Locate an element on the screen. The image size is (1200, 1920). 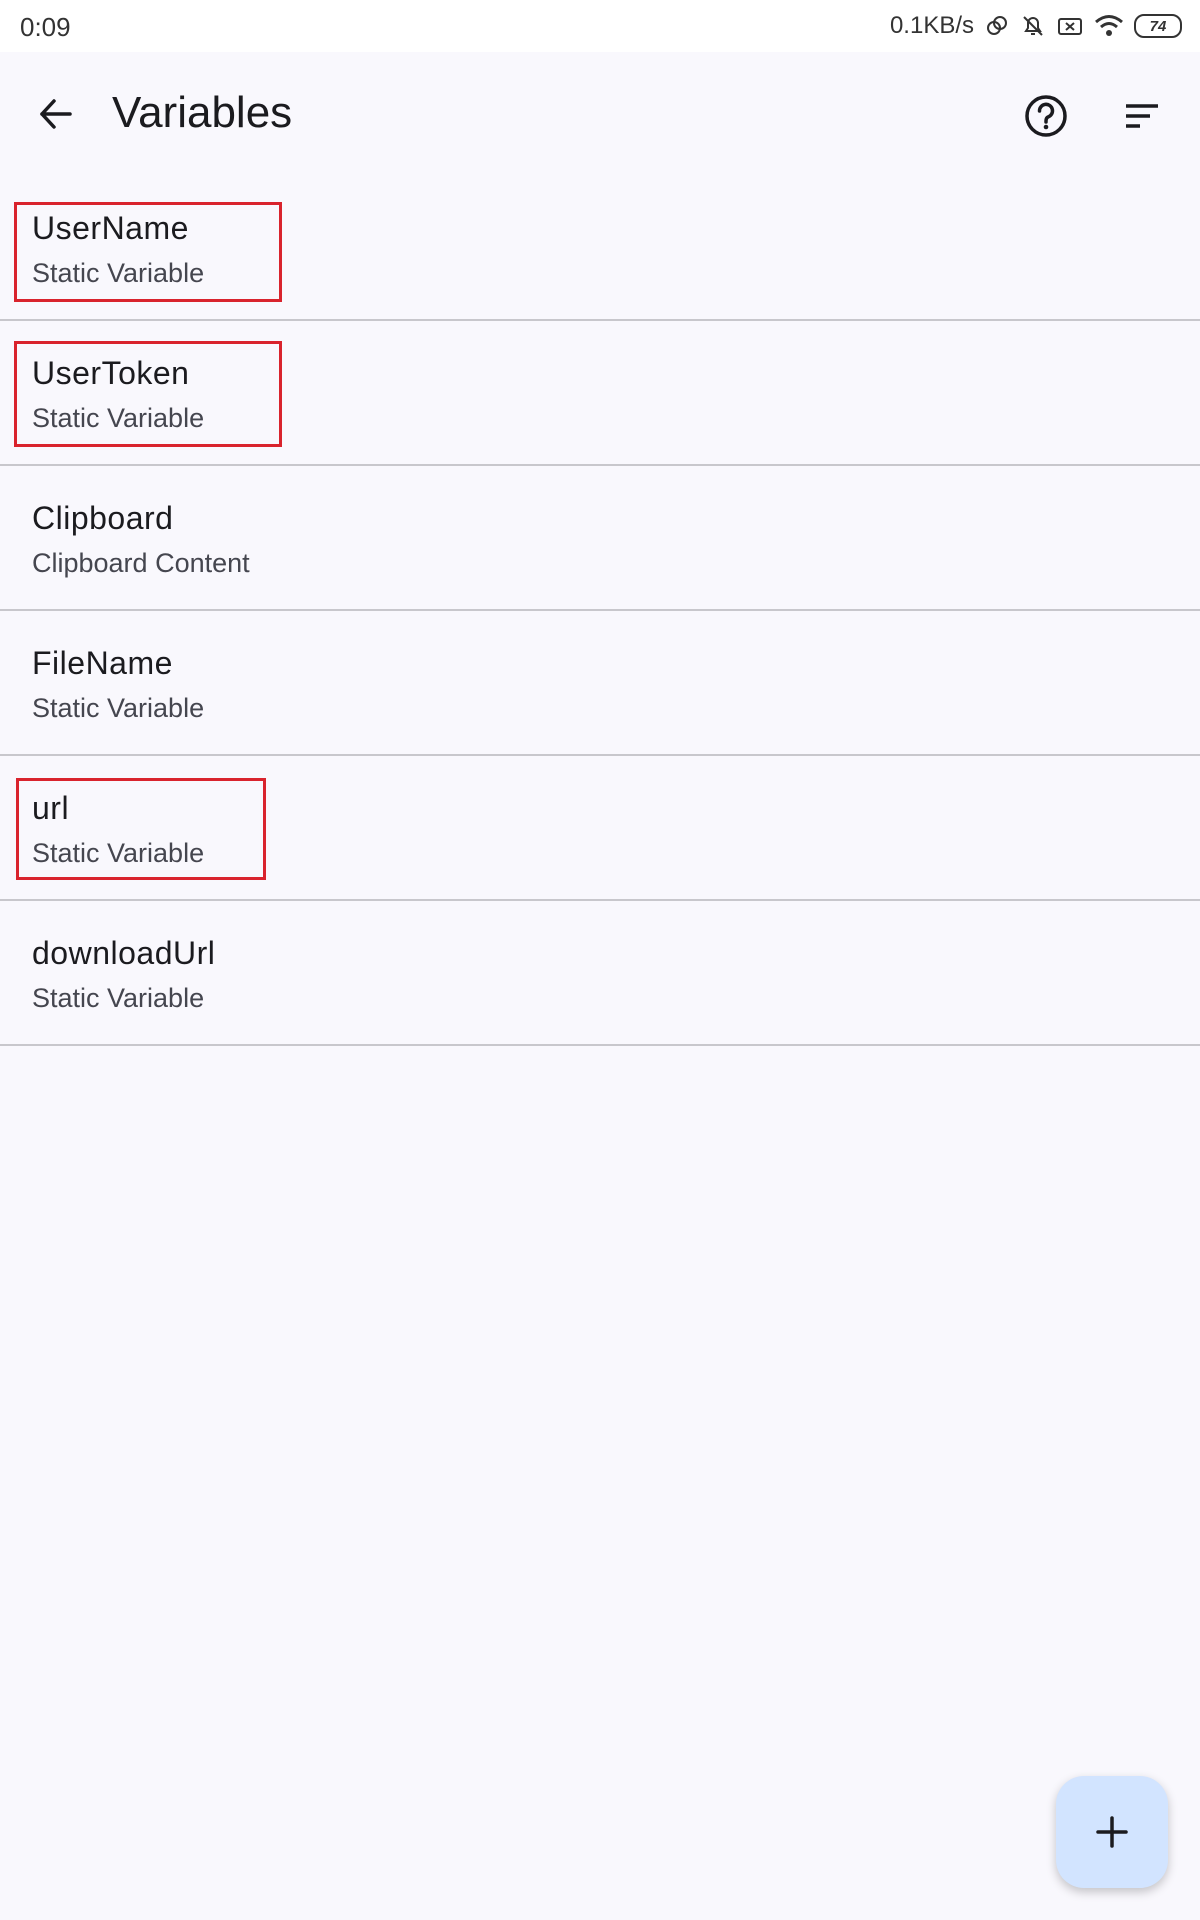
battery-icon: 74 is located at coordinates (1158, 26).